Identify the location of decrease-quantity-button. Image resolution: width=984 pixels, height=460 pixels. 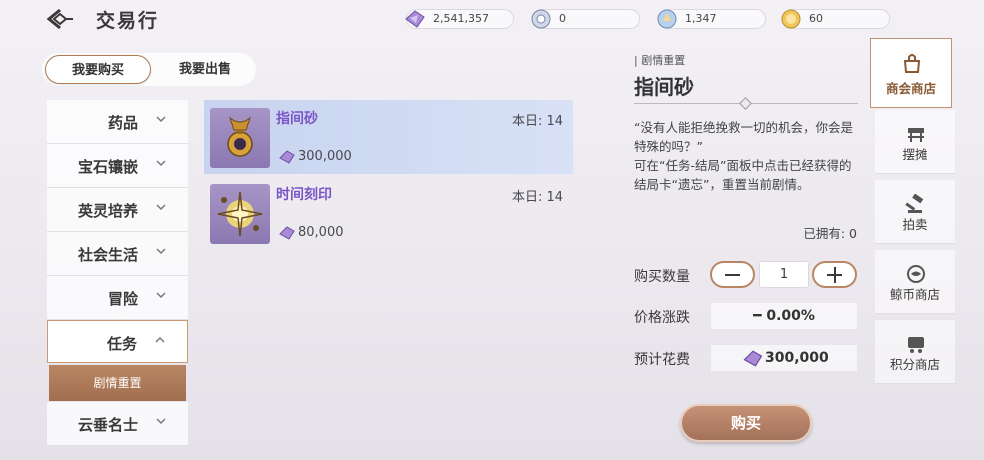
(732, 274).